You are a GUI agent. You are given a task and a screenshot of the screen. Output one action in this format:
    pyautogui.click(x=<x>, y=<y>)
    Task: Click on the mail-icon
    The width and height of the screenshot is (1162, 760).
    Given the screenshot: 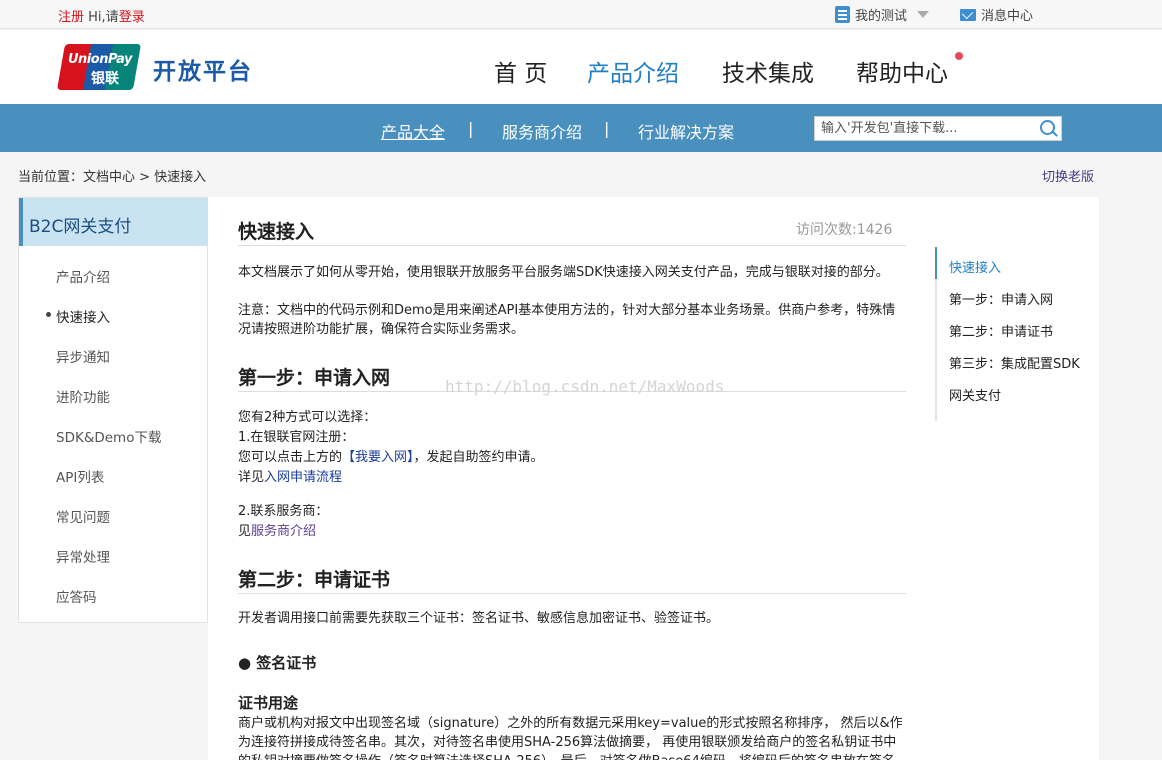 What is the action you would take?
    pyautogui.click(x=968, y=14)
    